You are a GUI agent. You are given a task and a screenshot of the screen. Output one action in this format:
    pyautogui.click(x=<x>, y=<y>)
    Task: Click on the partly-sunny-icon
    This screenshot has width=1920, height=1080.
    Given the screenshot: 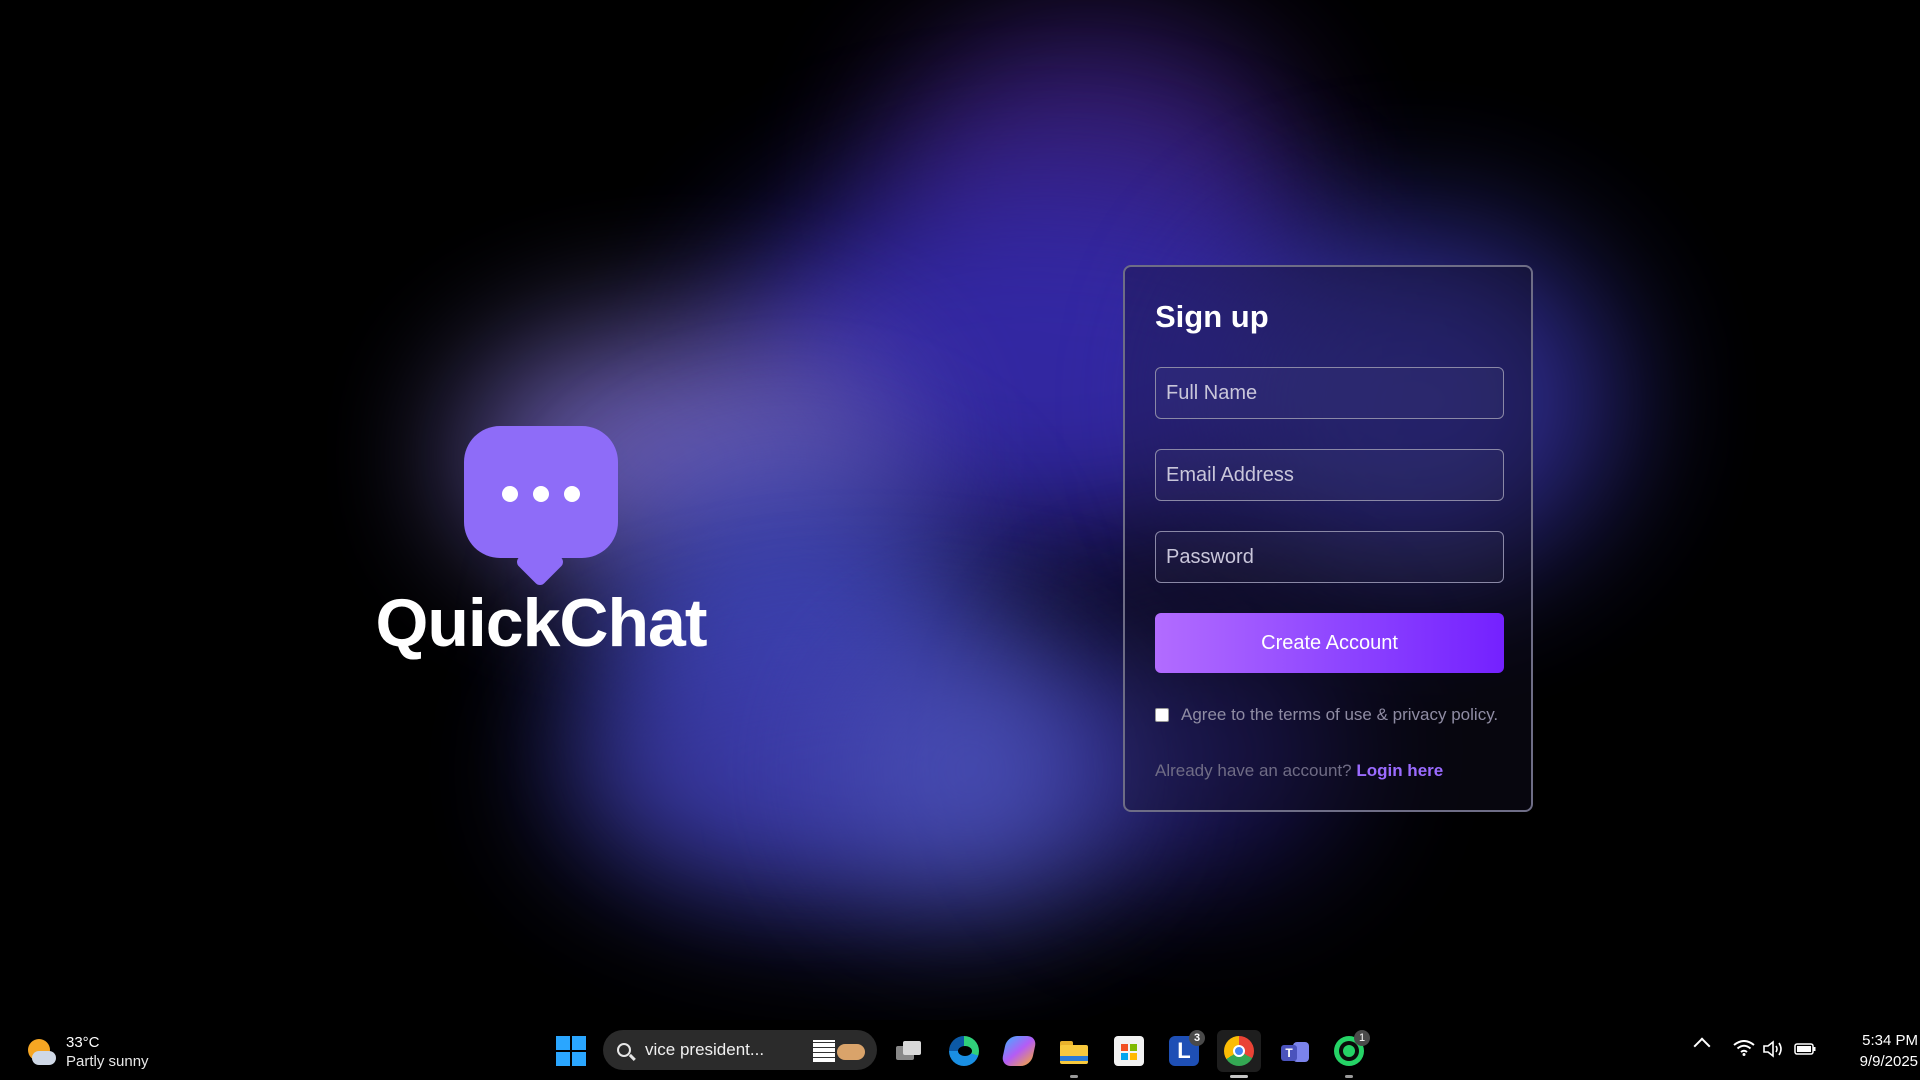 What is the action you would take?
    pyautogui.click(x=41, y=1052)
    